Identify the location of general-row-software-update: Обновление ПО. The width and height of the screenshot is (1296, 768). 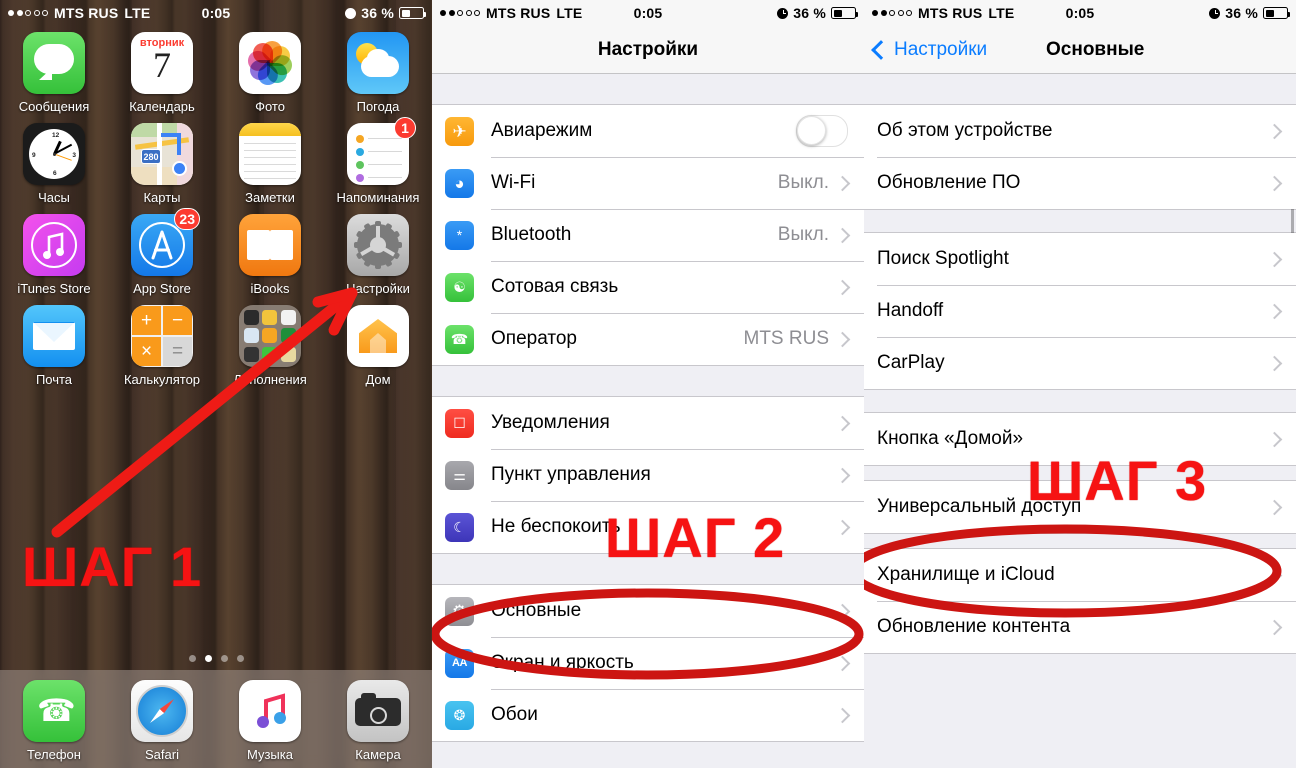
(1080, 183).